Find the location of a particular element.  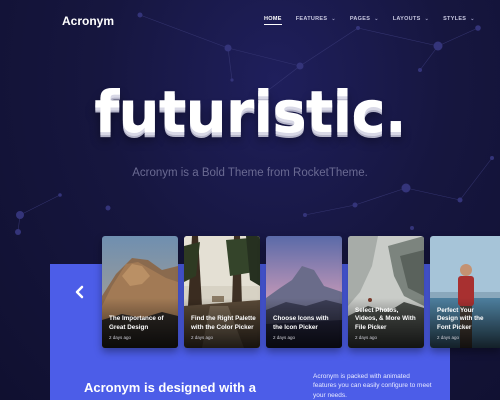

carousel-prev-button is located at coordinates (80, 292).